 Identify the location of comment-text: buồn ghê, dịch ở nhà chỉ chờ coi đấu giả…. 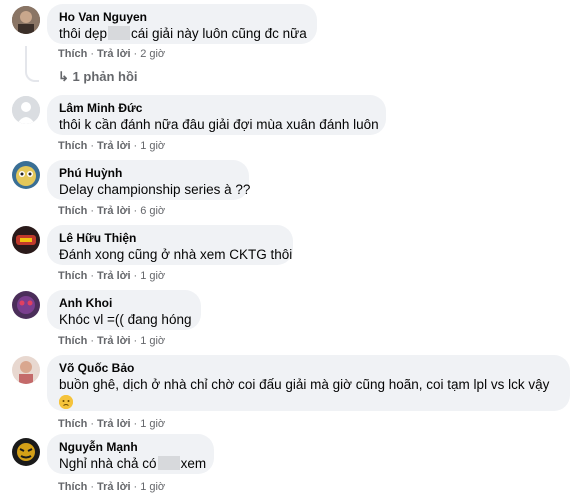
(304, 384).